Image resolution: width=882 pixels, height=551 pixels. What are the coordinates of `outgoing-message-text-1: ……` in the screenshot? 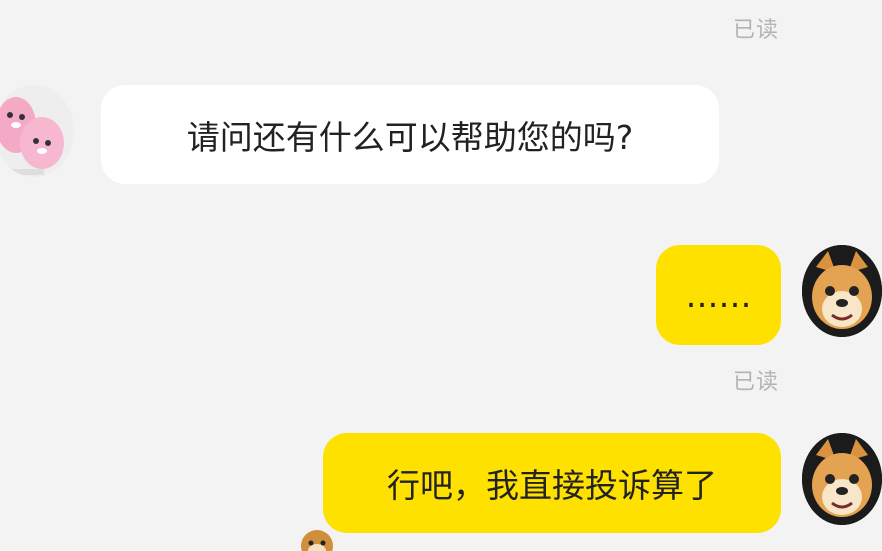 It's located at (718, 295).